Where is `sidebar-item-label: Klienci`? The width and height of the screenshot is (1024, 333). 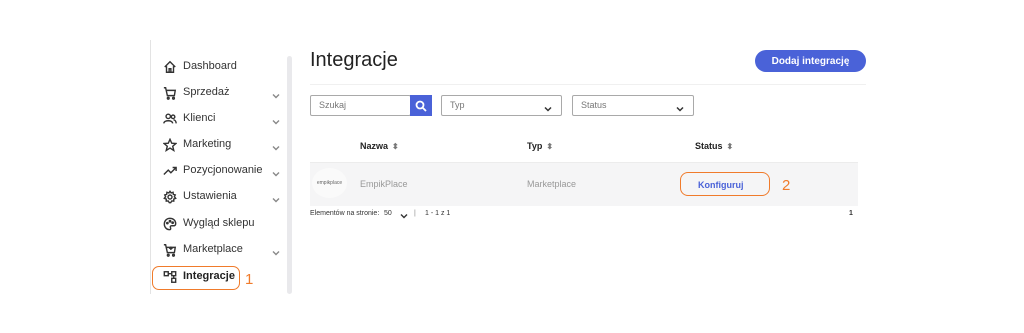 sidebar-item-label: Klienci is located at coordinates (199, 118).